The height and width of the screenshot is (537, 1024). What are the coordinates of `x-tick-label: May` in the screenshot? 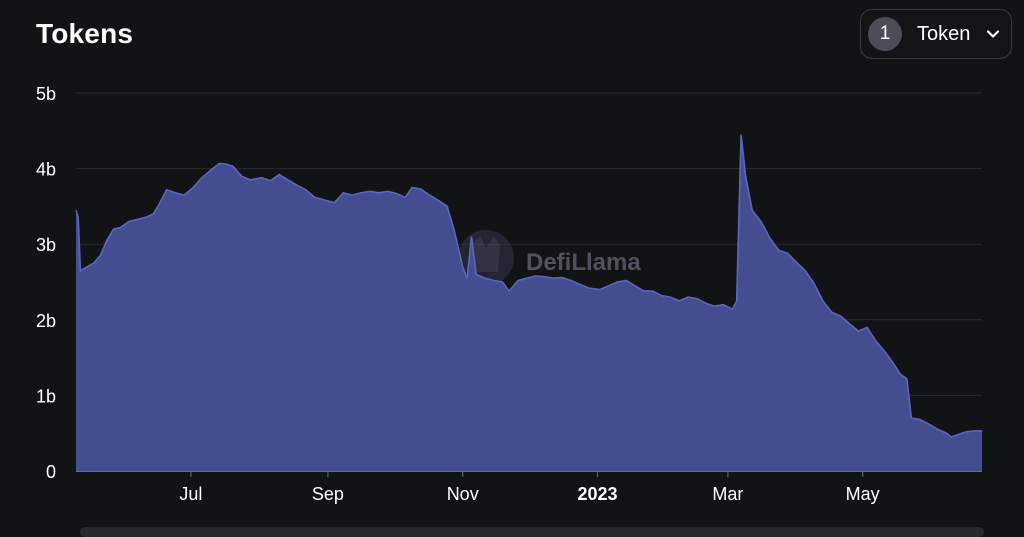 It's located at (863, 494).